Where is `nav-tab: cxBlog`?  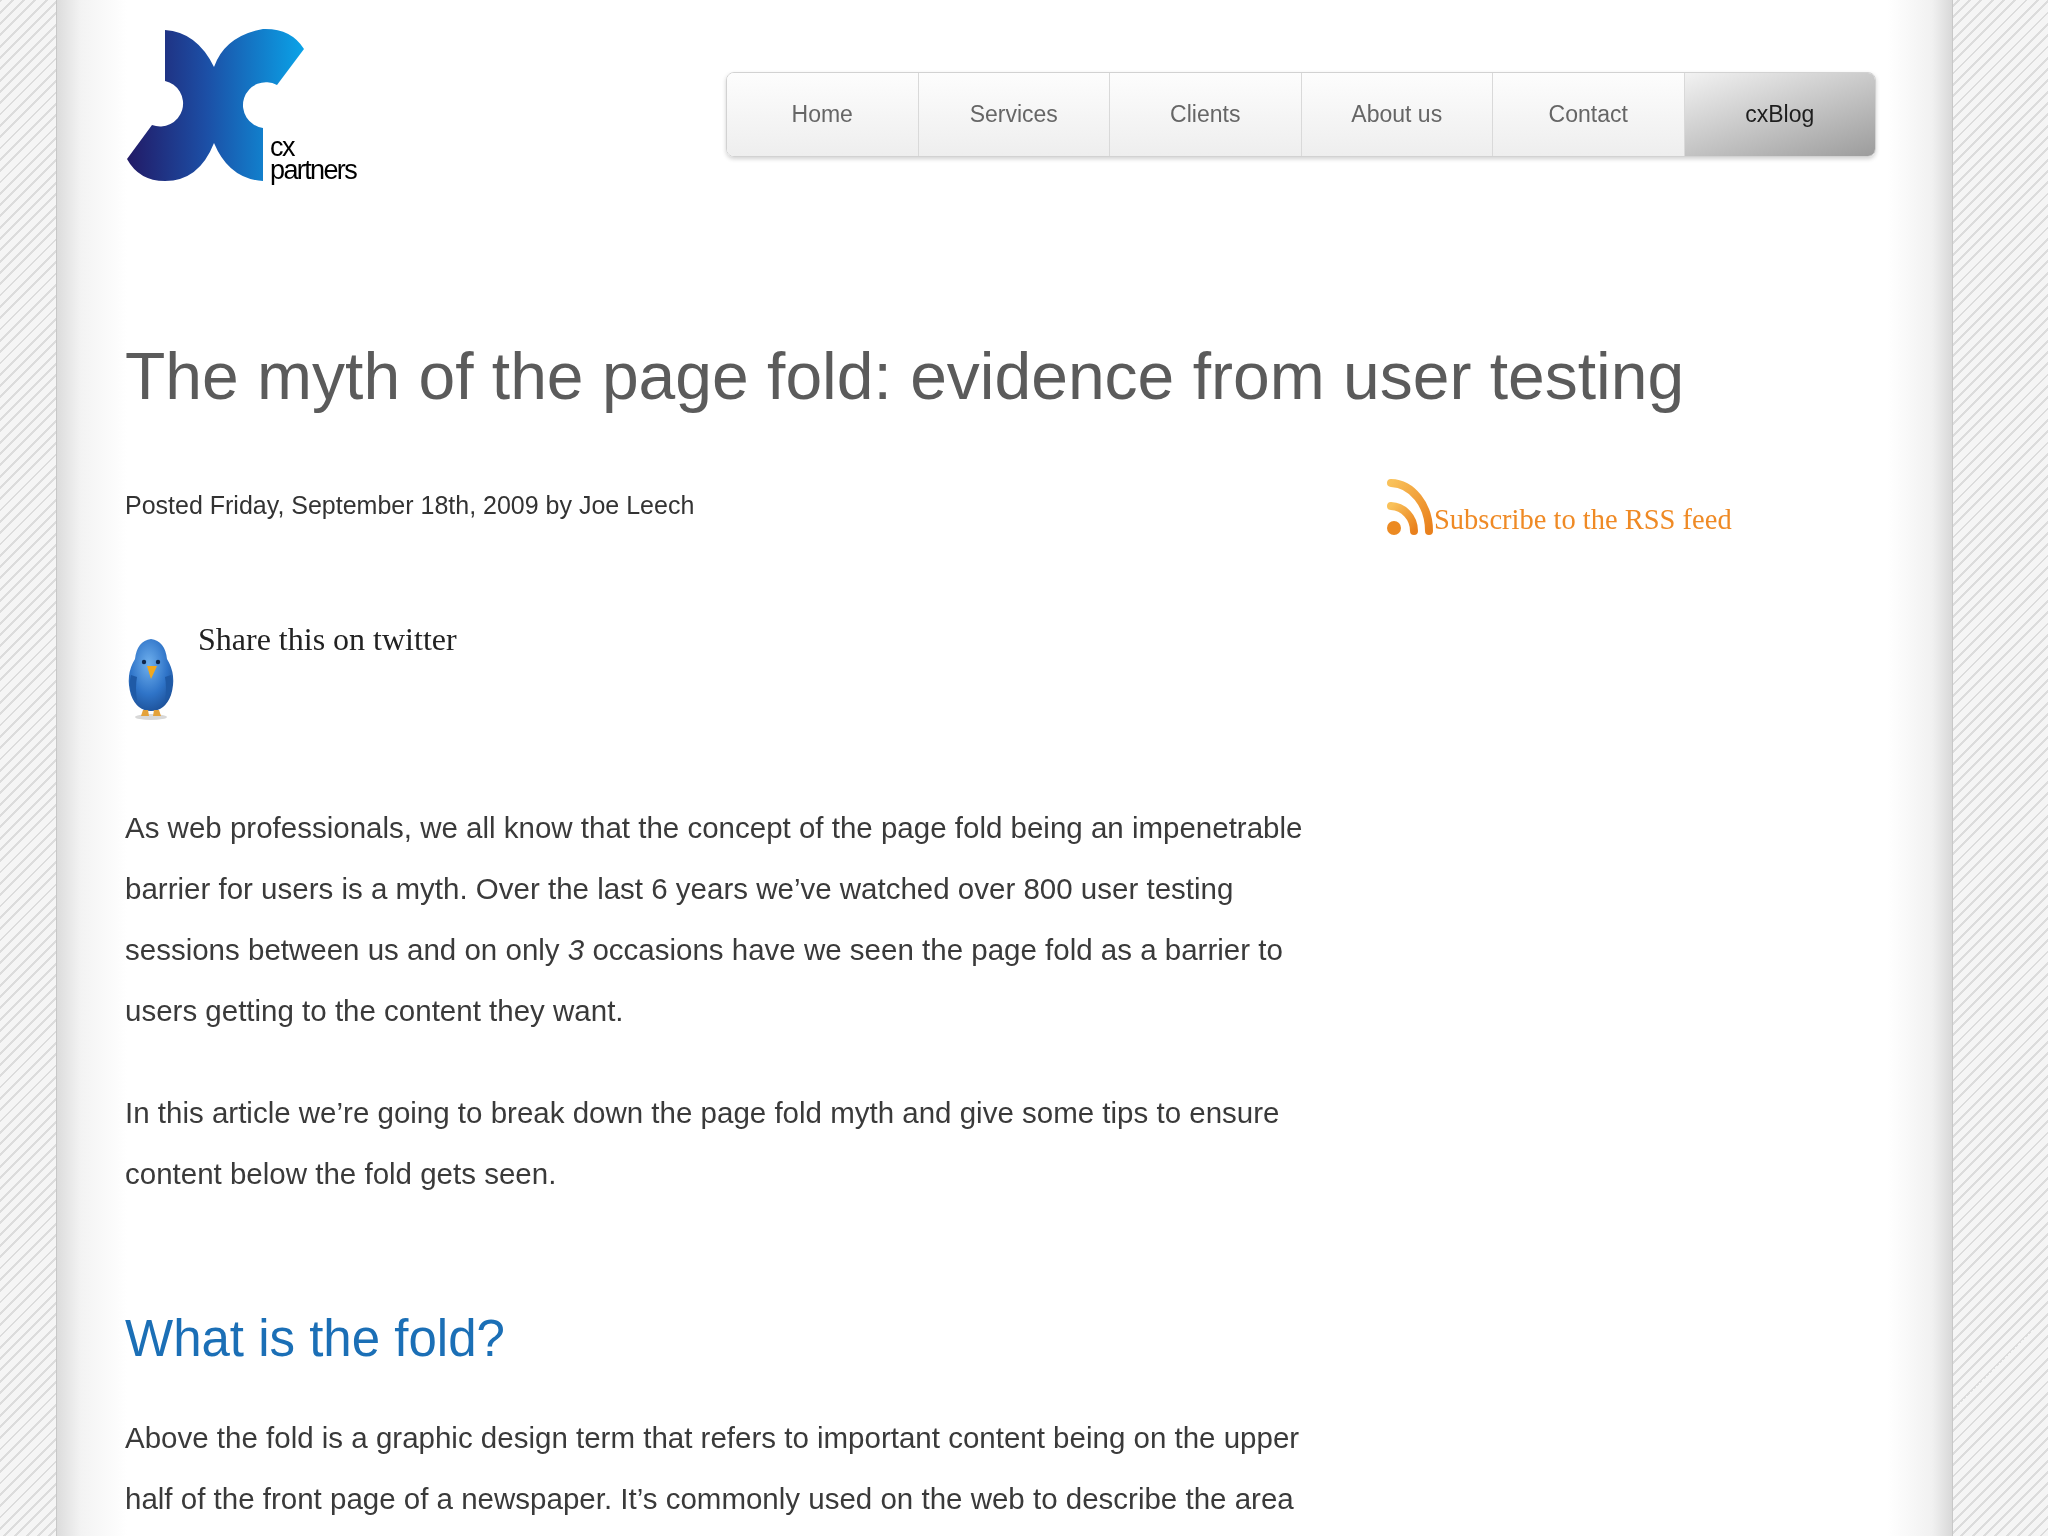
nav-tab: cxBlog is located at coordinates (1779, 114).